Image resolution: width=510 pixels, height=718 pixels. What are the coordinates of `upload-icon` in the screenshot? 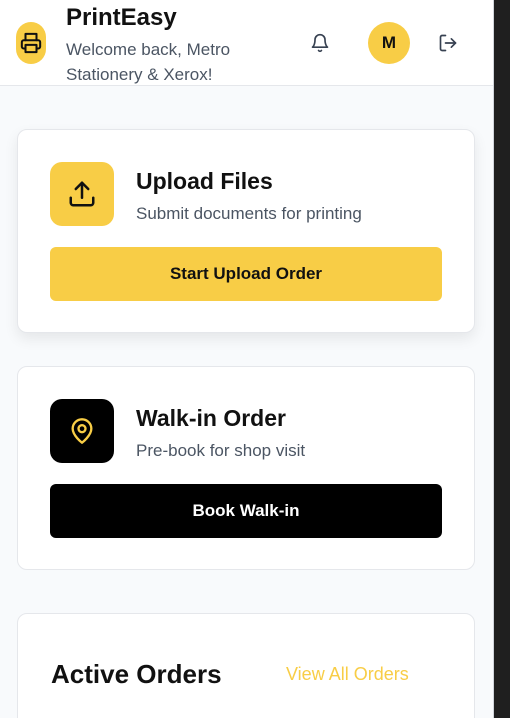 It's located at (82, 194).